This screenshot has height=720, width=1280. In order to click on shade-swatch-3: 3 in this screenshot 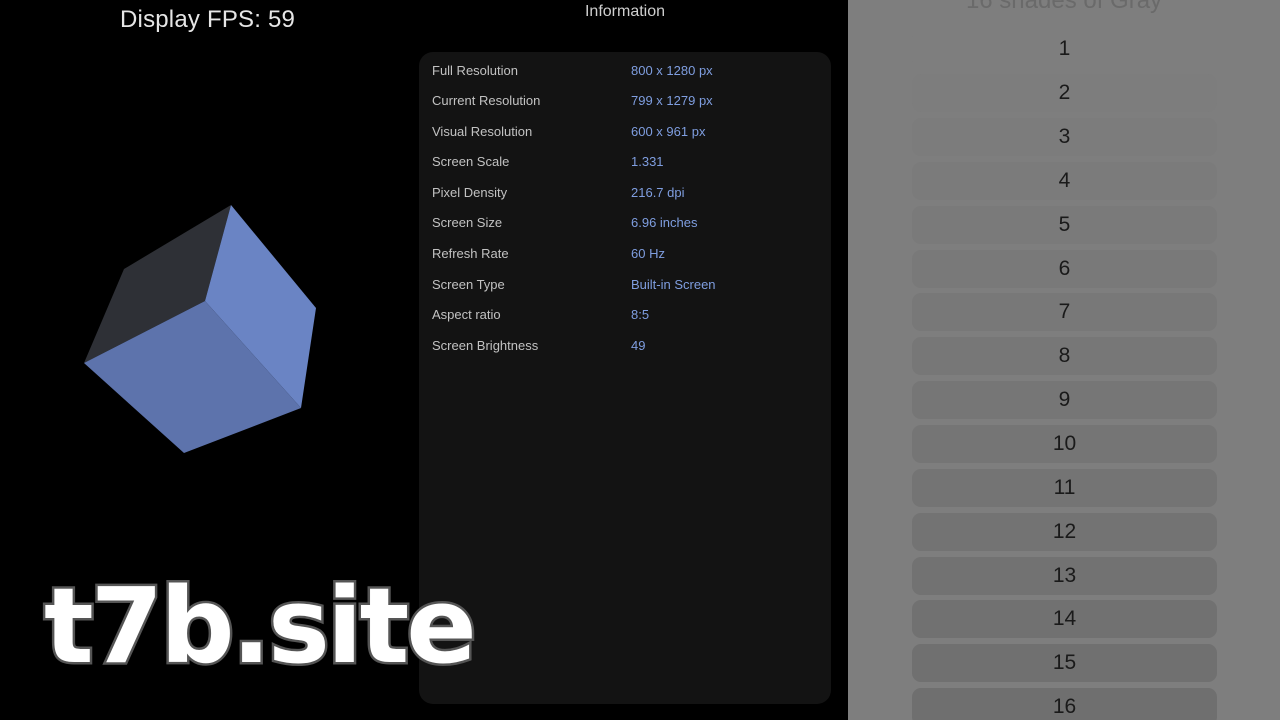, I will do `click(1064, 137)`.